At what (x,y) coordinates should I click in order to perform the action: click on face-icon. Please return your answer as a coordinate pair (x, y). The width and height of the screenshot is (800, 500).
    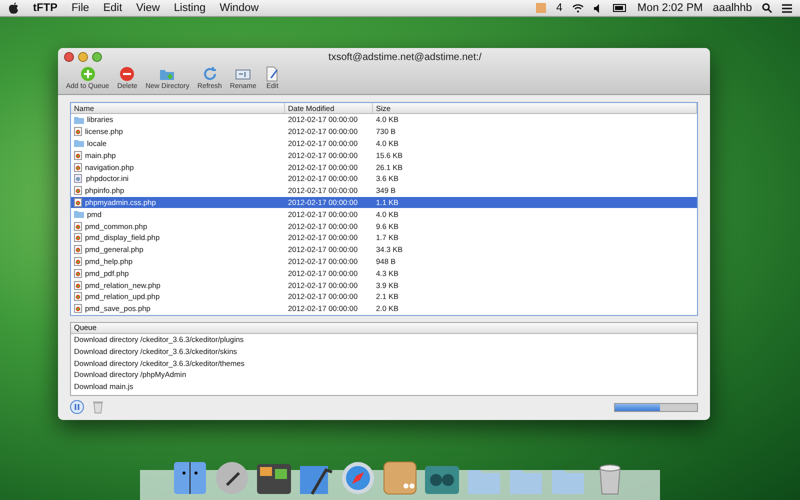
    Looking at the image, I should click on (190, 478).